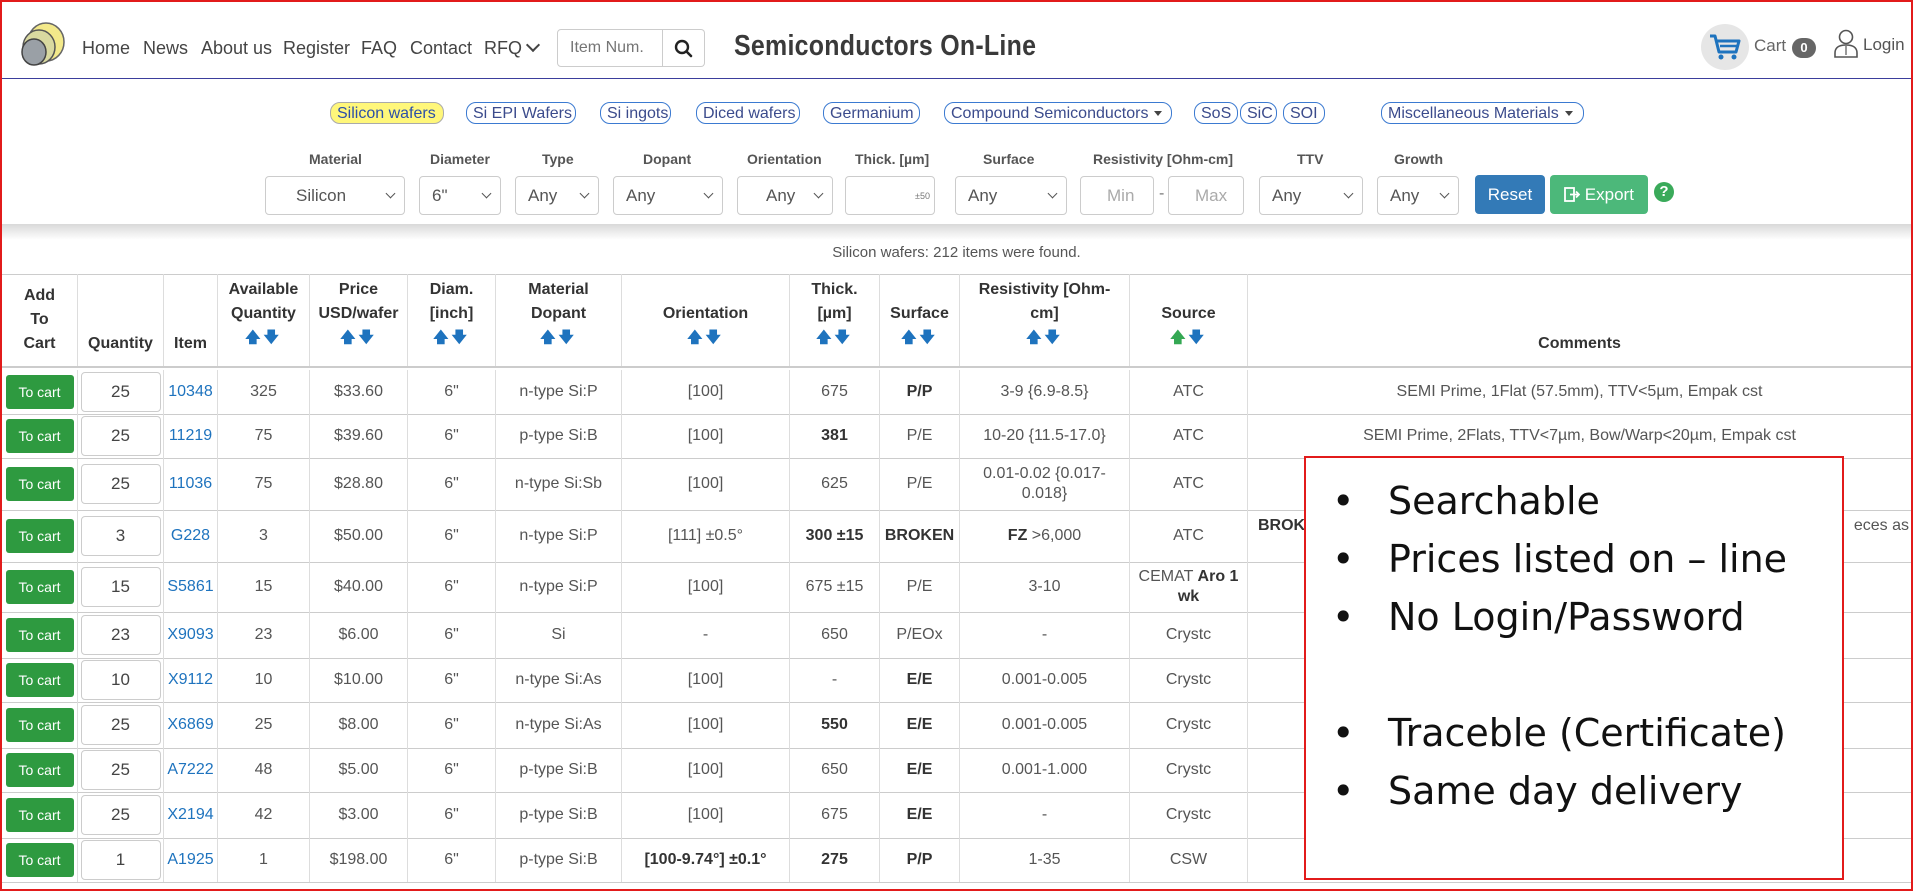 Image resolution: width=1913 pixels, height=891 pixels. I want to click on ttv-select: Any, so click(1311, 195).